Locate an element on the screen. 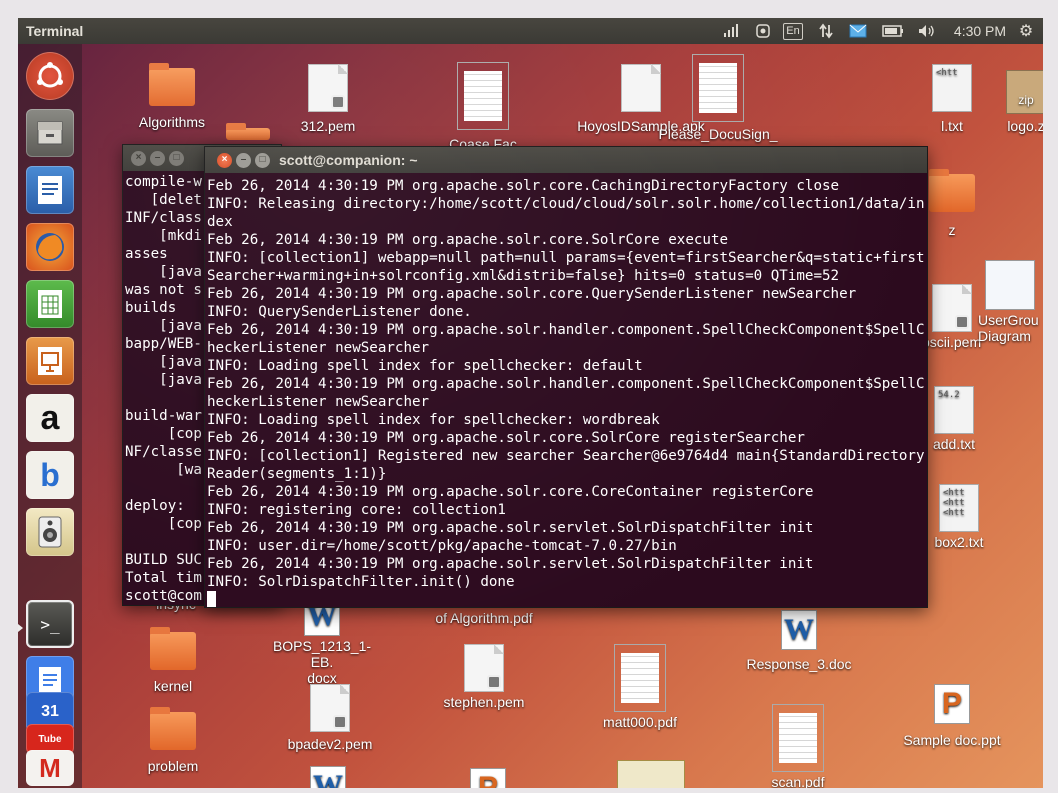 This screenshot has height=793, width=1058. accessibility-icon is located at coordinates (763, 31).